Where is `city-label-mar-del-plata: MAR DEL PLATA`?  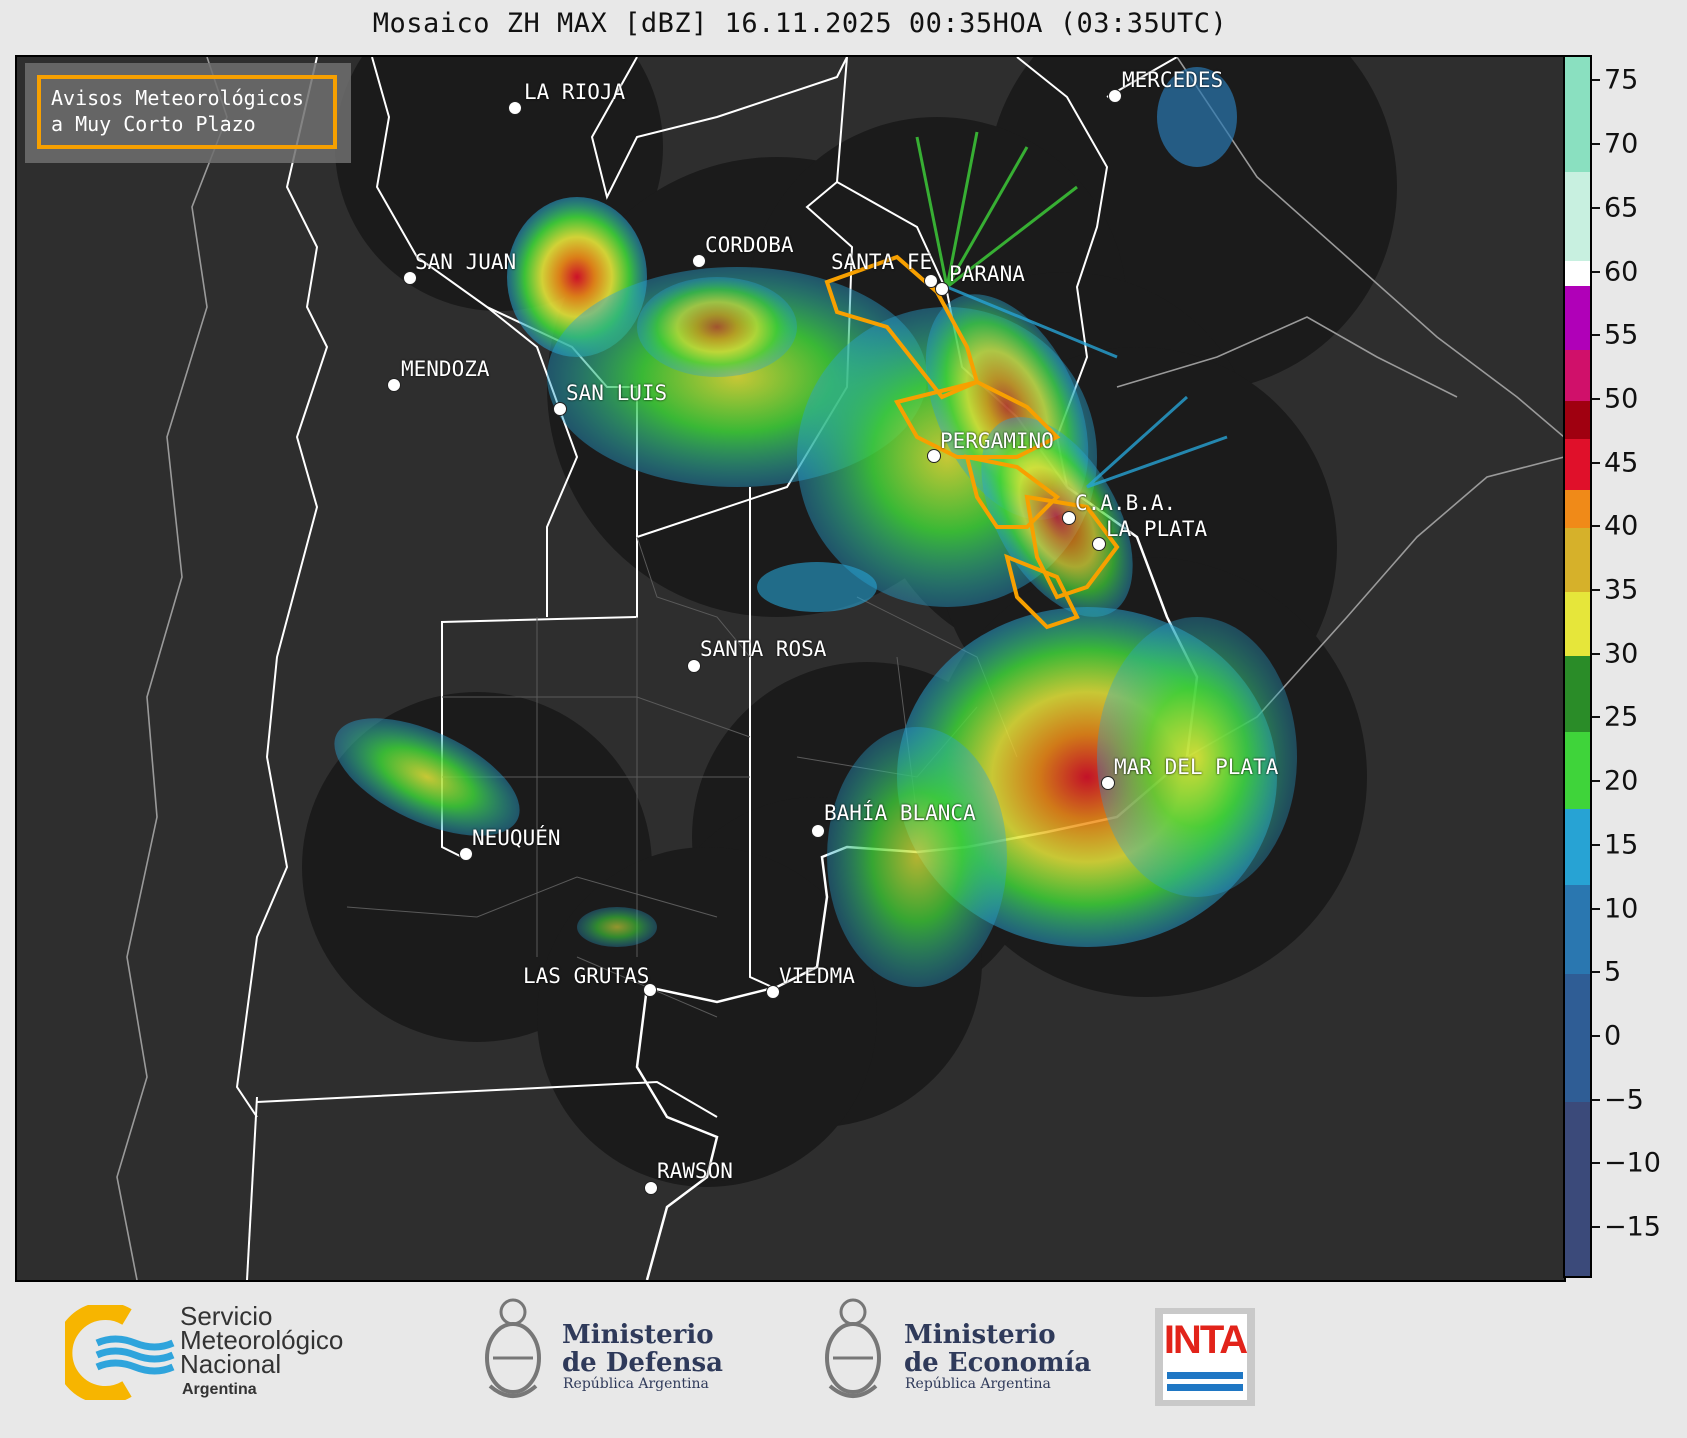 city-label-mar-del-plata: MAR DEL PLATA is located at coordinates (1196, 767).